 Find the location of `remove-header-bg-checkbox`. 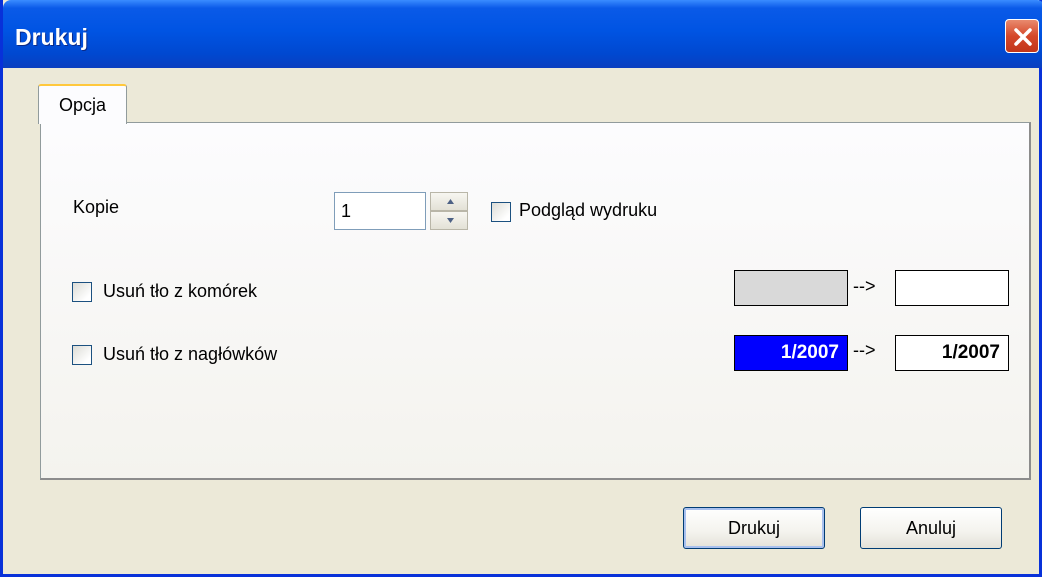

remove-header-bg-checkbox is located at coordinates (82, 355).